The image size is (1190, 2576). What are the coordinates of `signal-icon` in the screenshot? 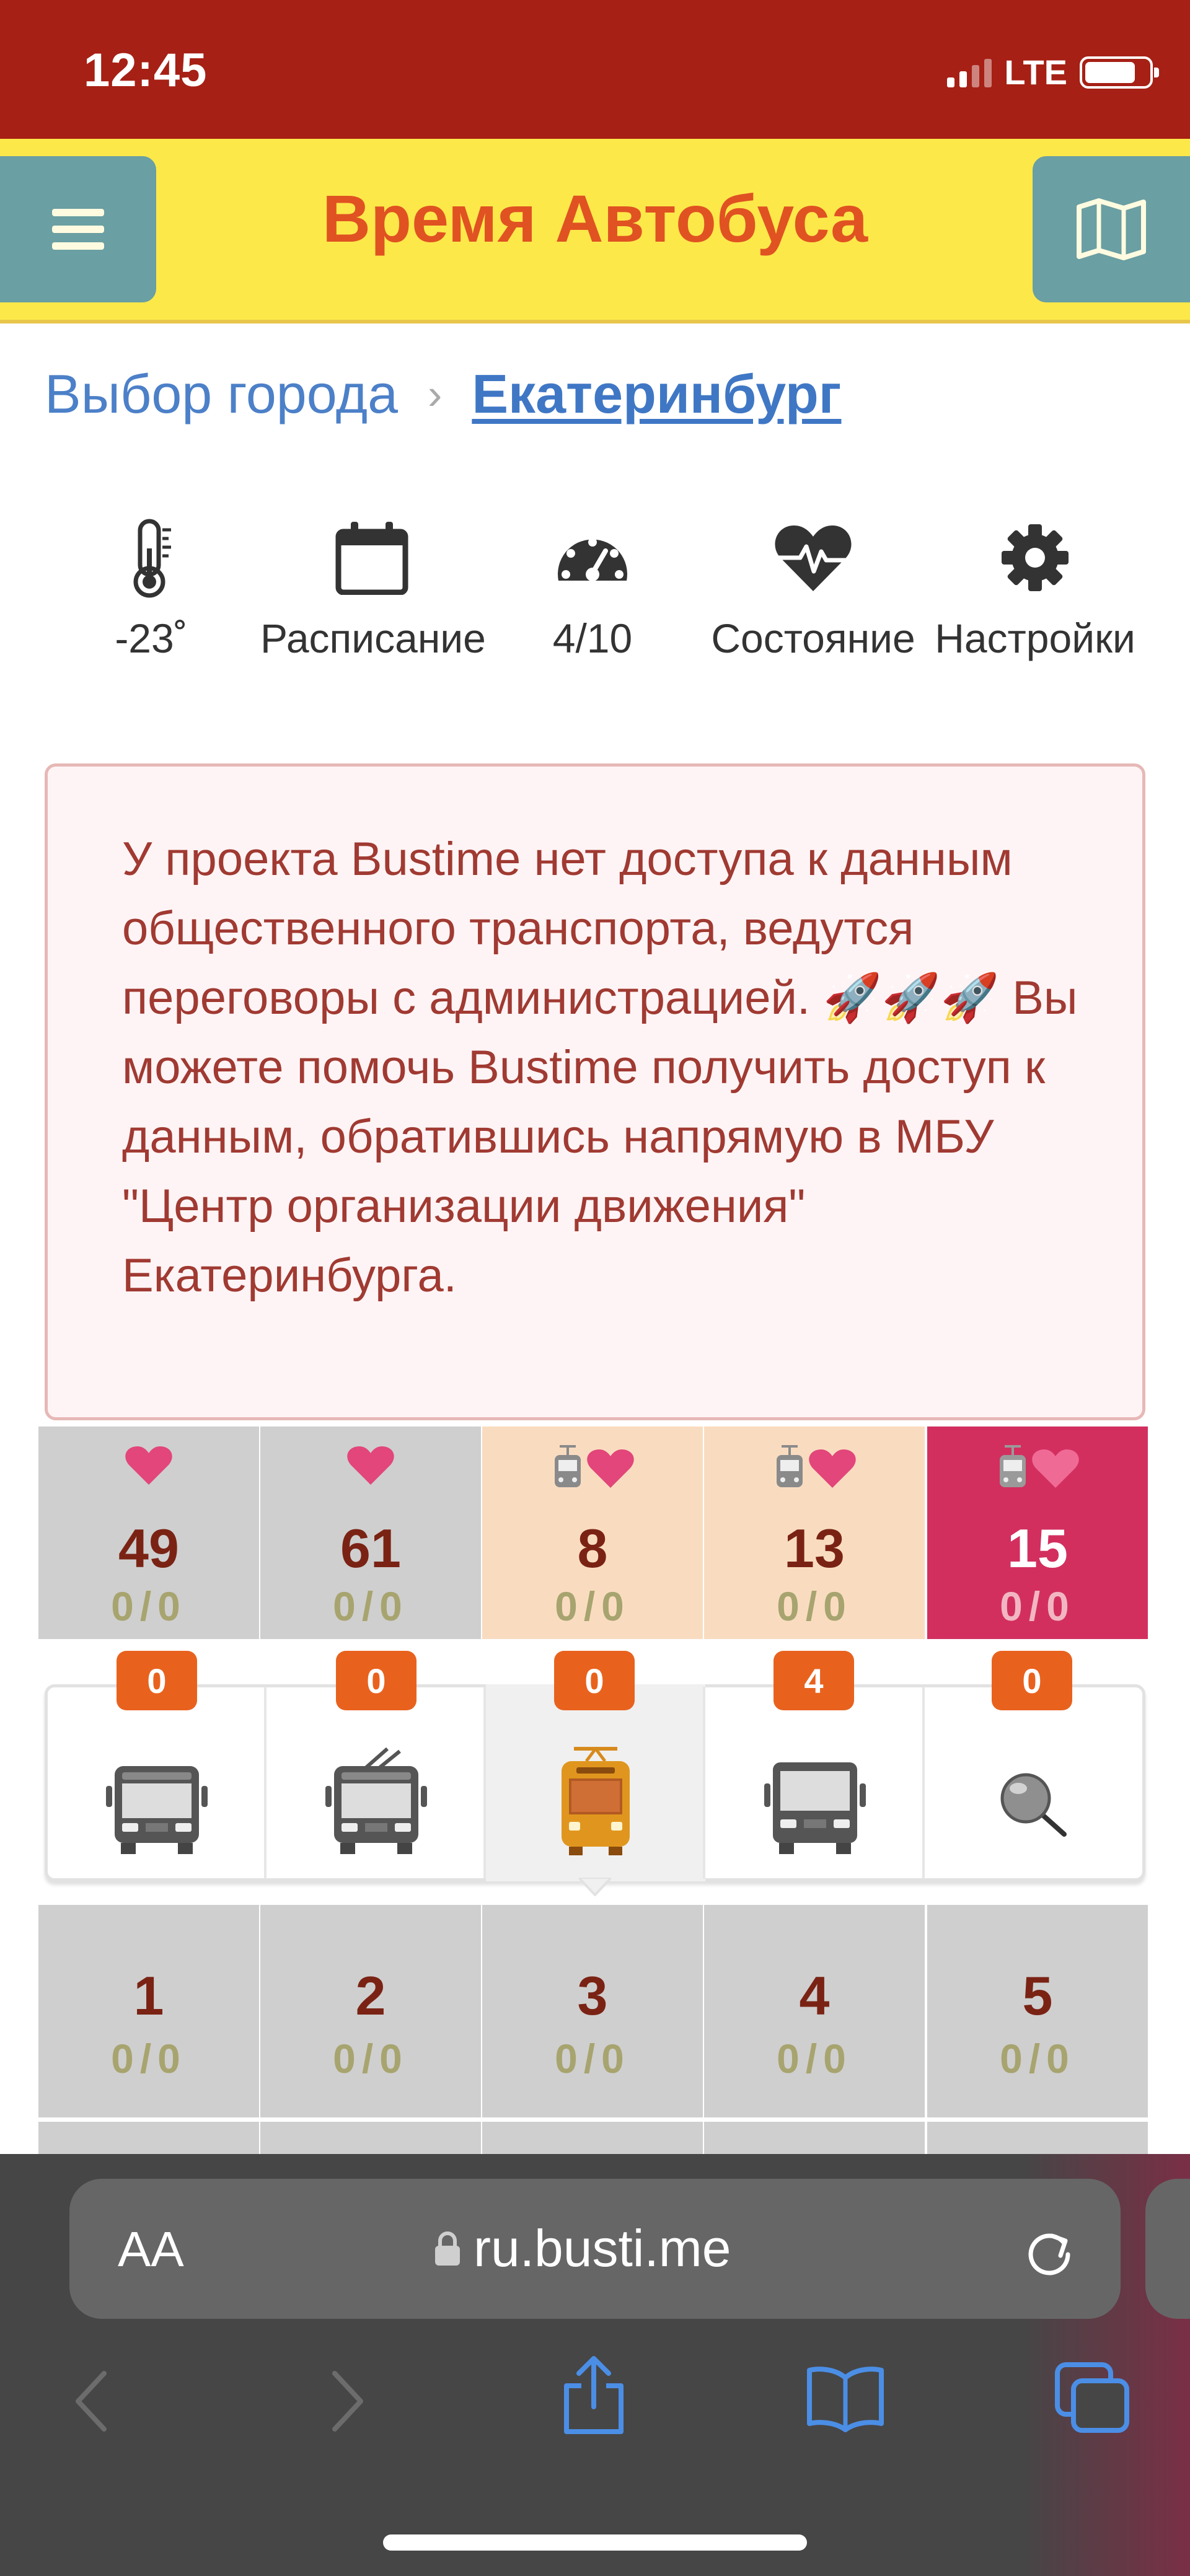 It's located at (969, 72).